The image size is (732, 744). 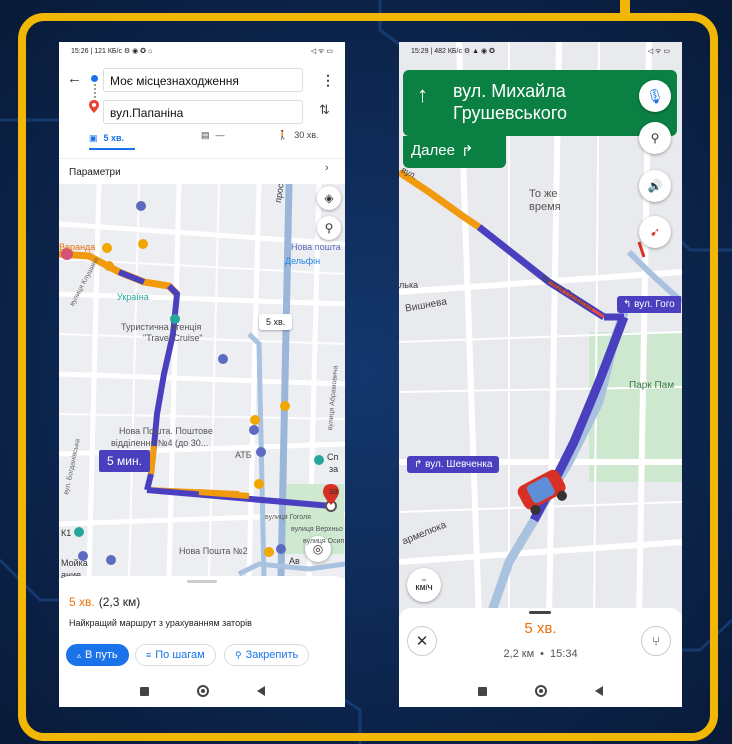 What do you see at coordinates (74, 563) in the screenshot?
I see `map-label: Мойка` at bounding box center [74, 563].